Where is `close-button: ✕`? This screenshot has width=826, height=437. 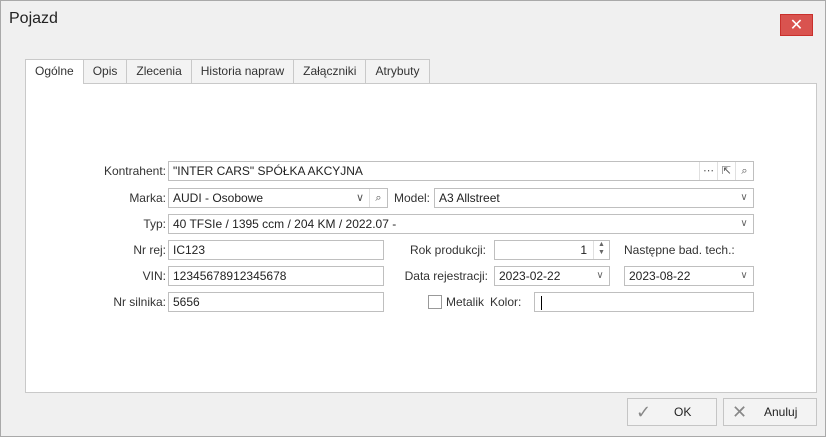
close-button: ✕ is located at coordinates (796, 25).